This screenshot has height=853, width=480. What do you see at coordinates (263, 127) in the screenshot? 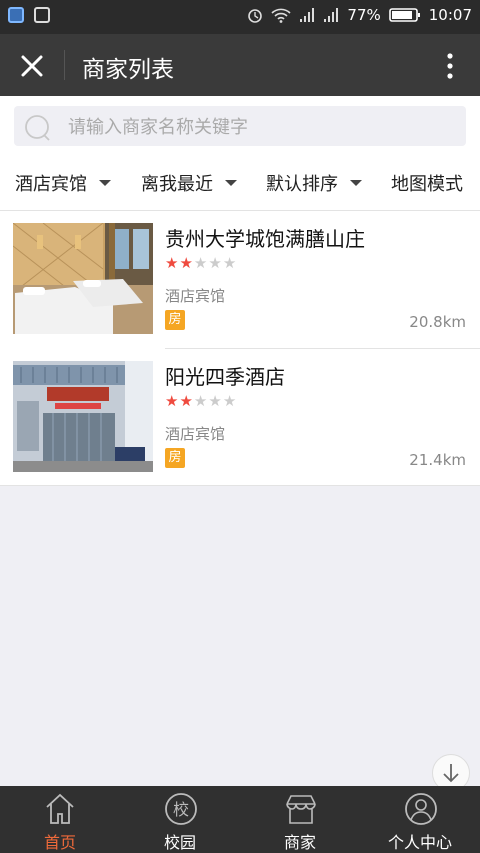
I see `search-input` at bounding box center [263, 127].